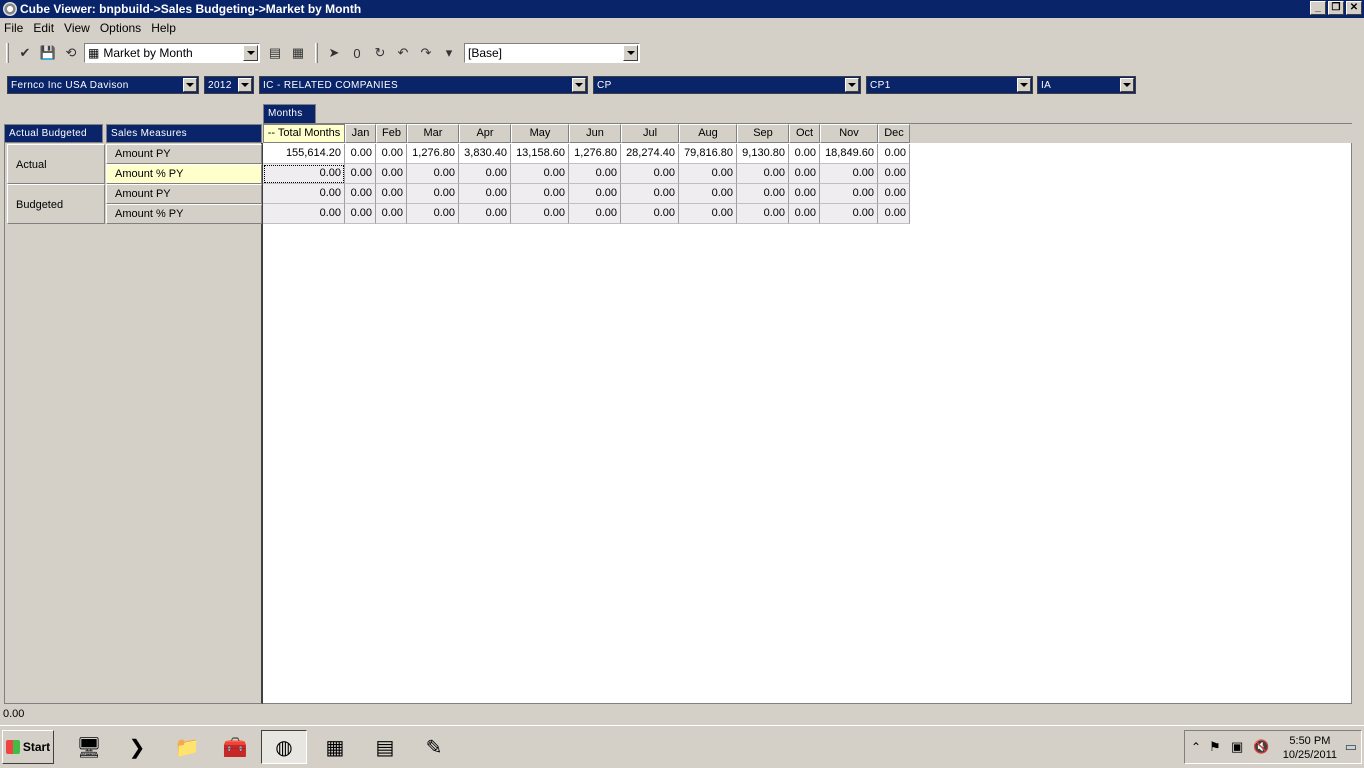  What do you see at coordinates (121, 28) in the screenshot?
I see `menu-options: Options` at bounding box center [121, 28].